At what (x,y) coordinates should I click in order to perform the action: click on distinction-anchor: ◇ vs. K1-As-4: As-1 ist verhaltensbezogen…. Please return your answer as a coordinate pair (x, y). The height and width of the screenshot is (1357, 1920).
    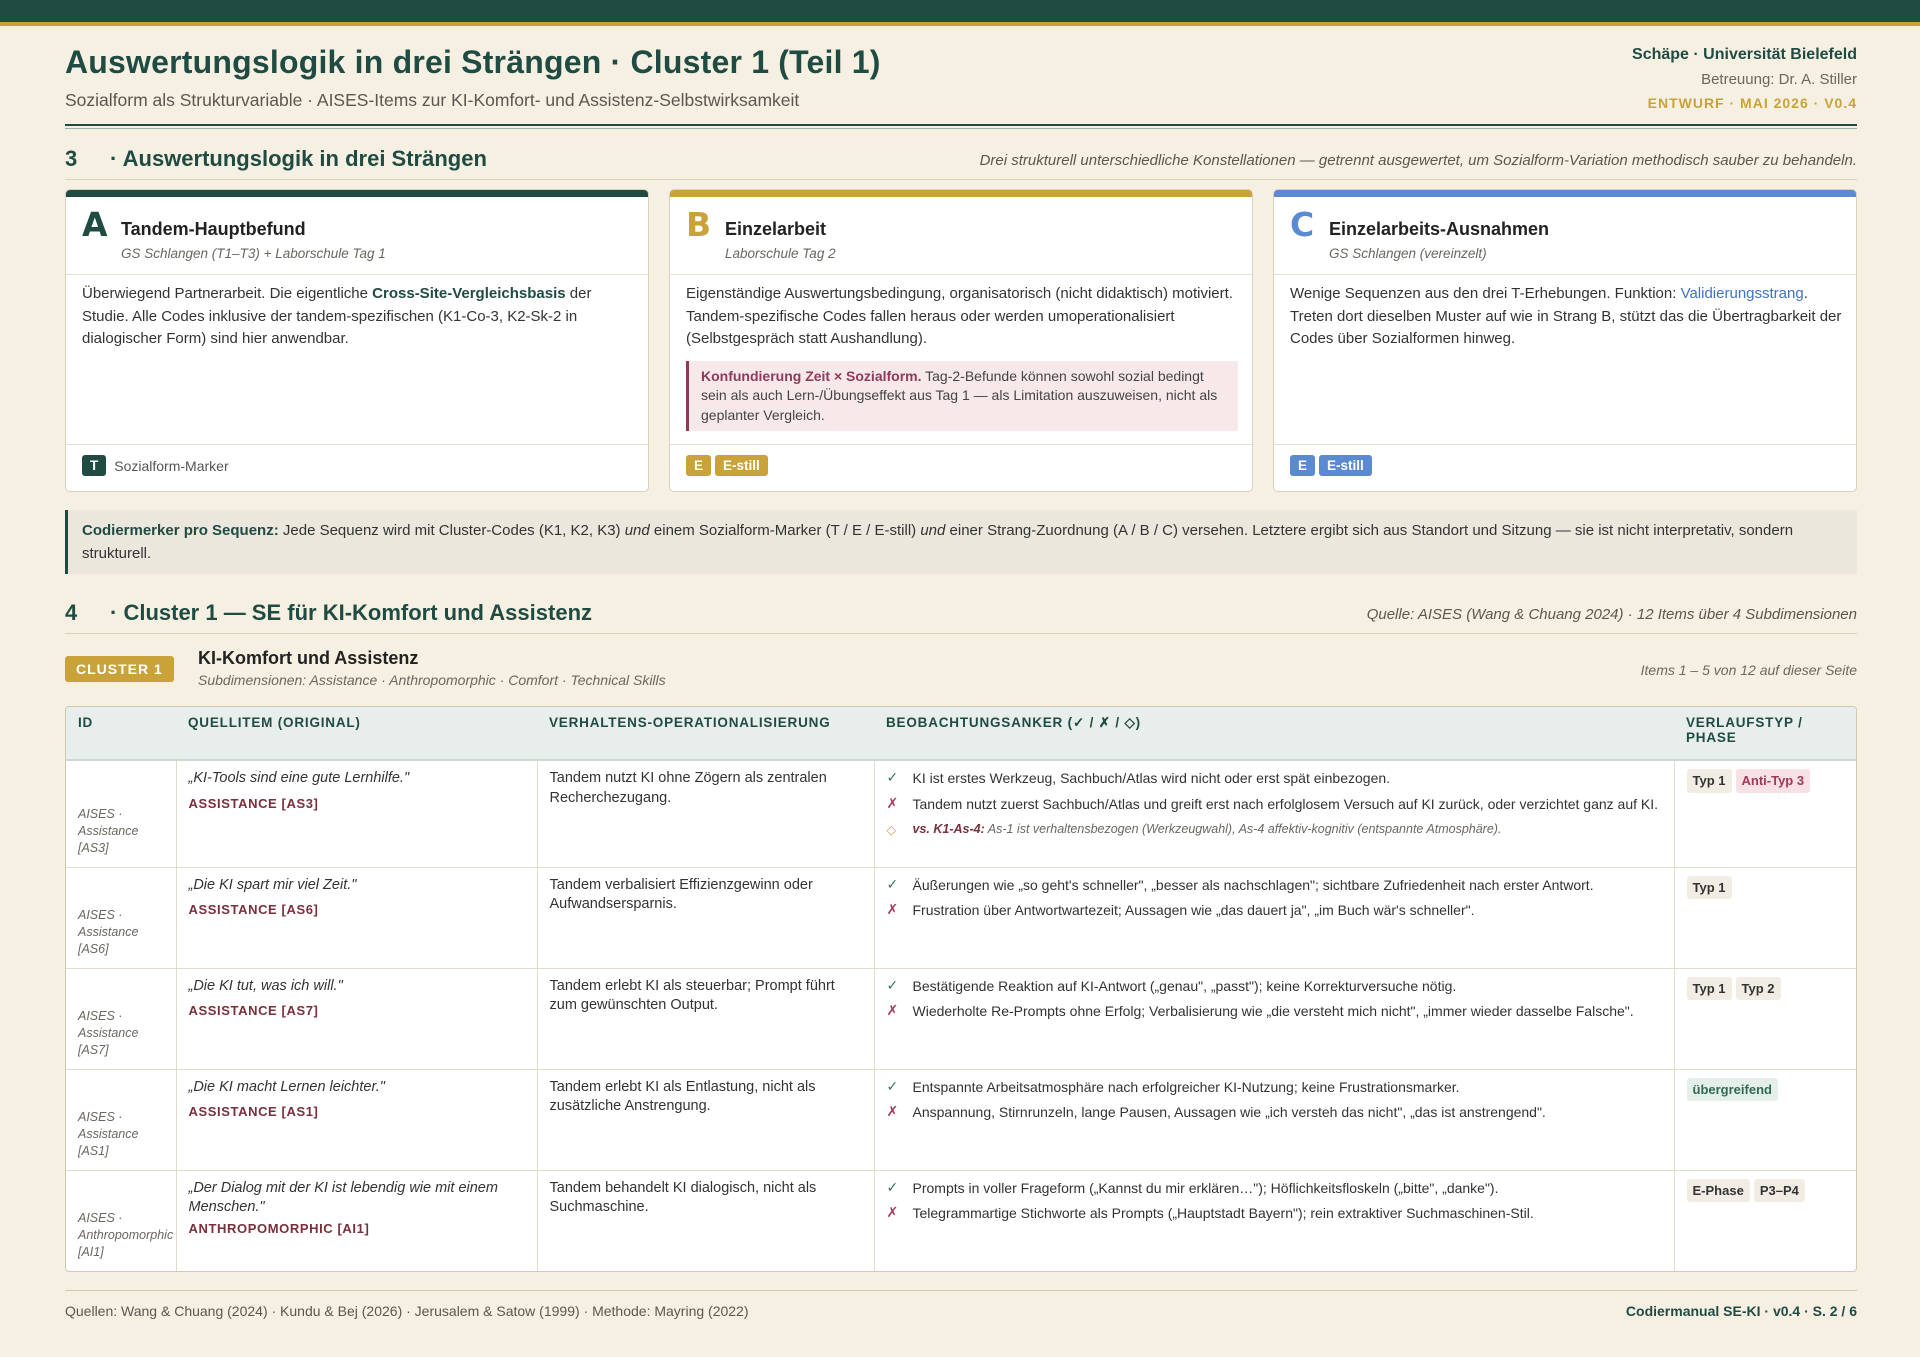
    Looking at the image, I should click on (1274, 830).